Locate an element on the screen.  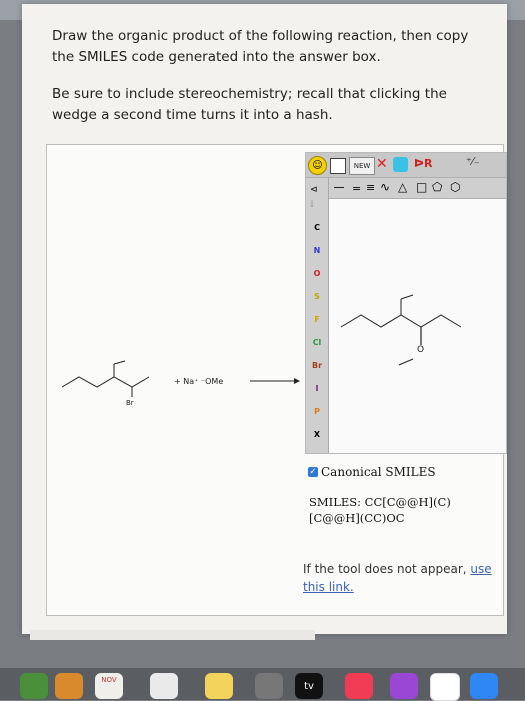
atom-br: Br is located at coordinates (317, 365).